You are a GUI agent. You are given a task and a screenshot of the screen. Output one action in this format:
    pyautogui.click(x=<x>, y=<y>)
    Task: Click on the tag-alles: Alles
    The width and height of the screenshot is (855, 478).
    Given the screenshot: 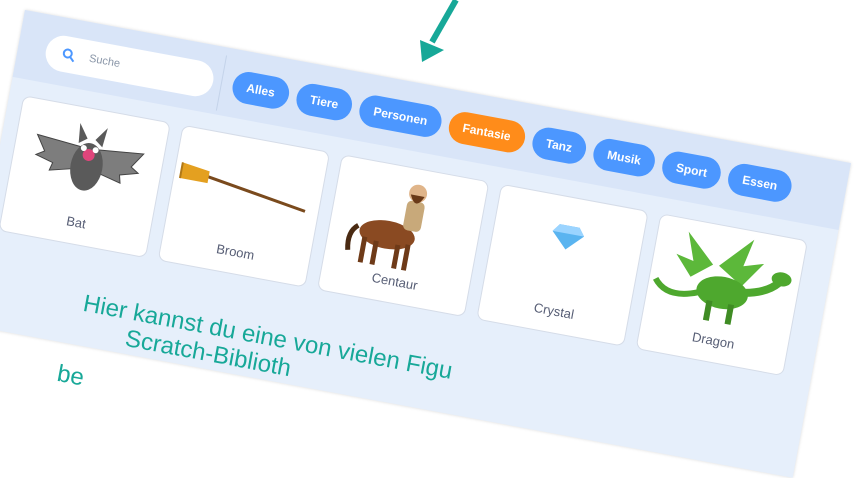 What is the action you would take?
    pyautogui.click(x=260, y=90)
    